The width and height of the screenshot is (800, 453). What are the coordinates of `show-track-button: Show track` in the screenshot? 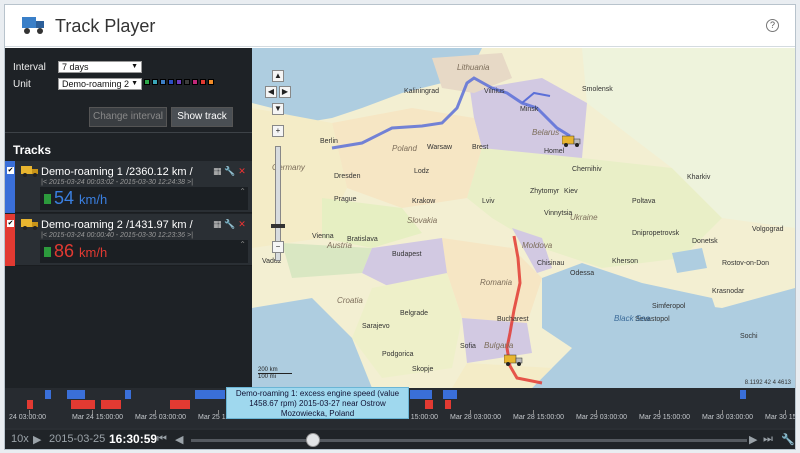 It's located at (202, 117).